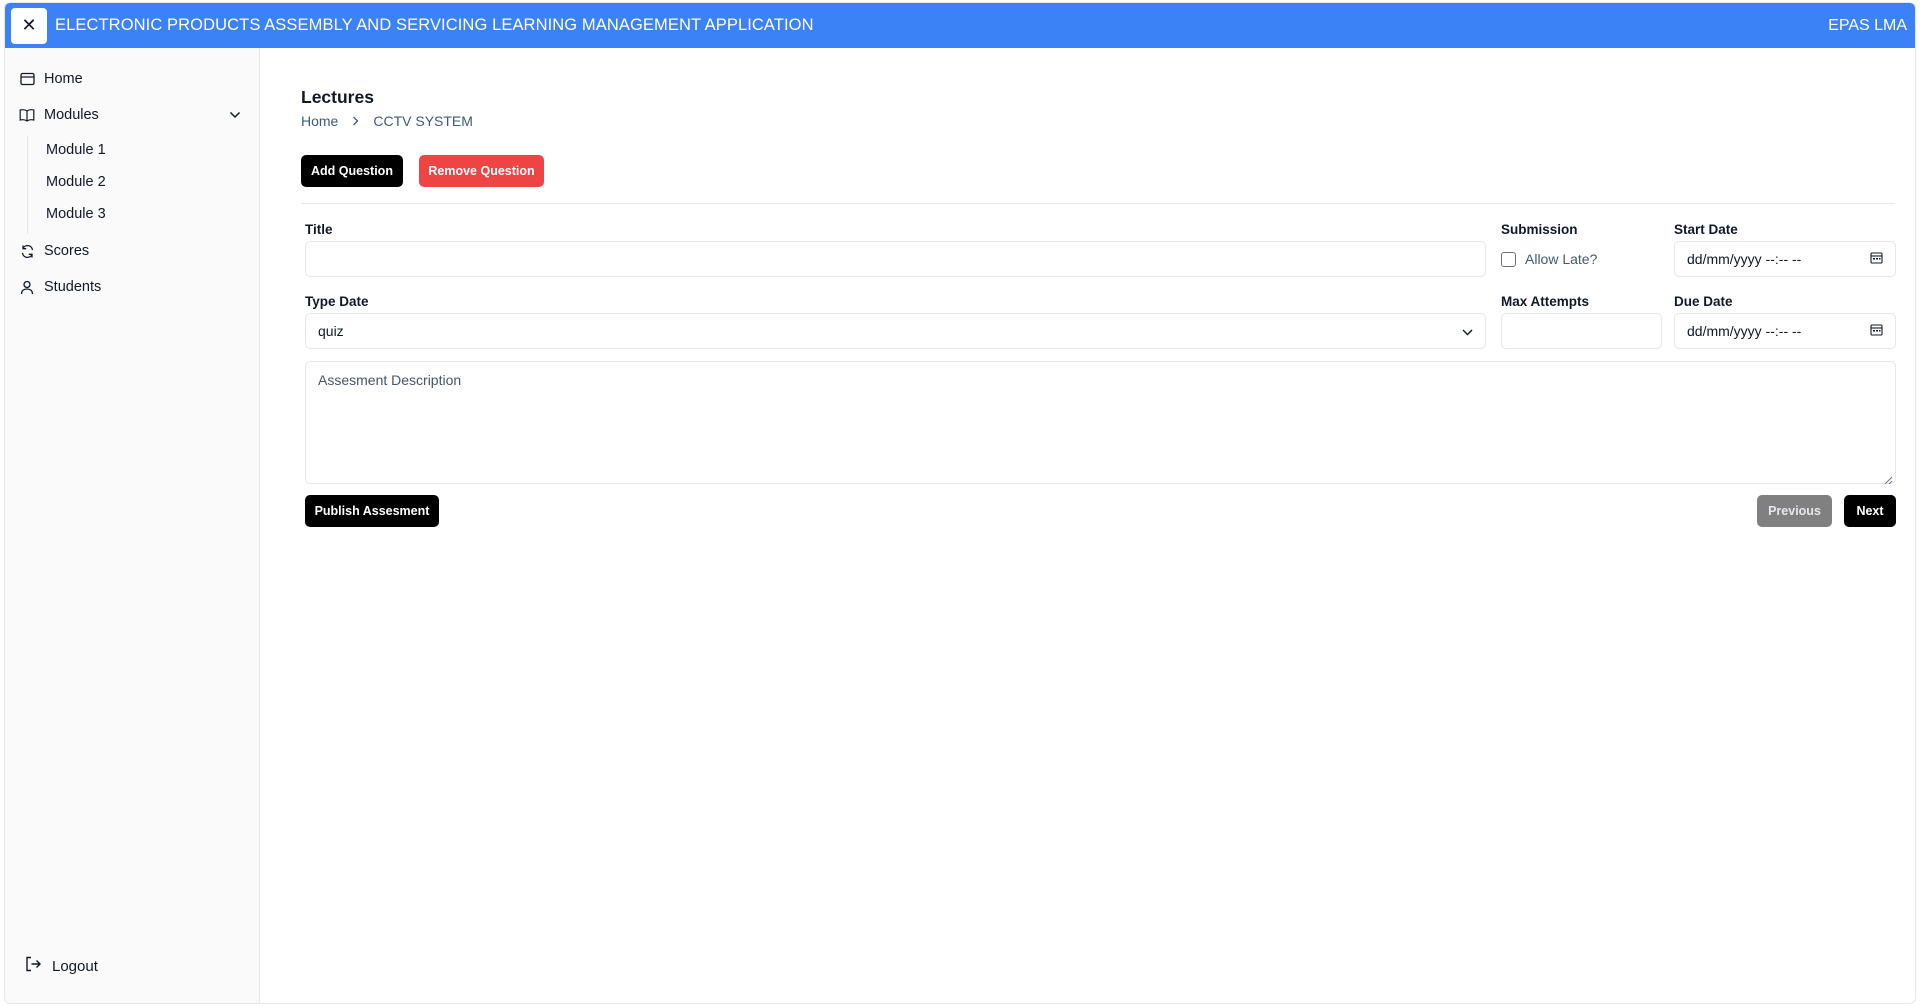 Image resolution: width=1920 pixels, height=1007 pixels. I want to click on breadcrumb-home: Home, so click(319, 121).